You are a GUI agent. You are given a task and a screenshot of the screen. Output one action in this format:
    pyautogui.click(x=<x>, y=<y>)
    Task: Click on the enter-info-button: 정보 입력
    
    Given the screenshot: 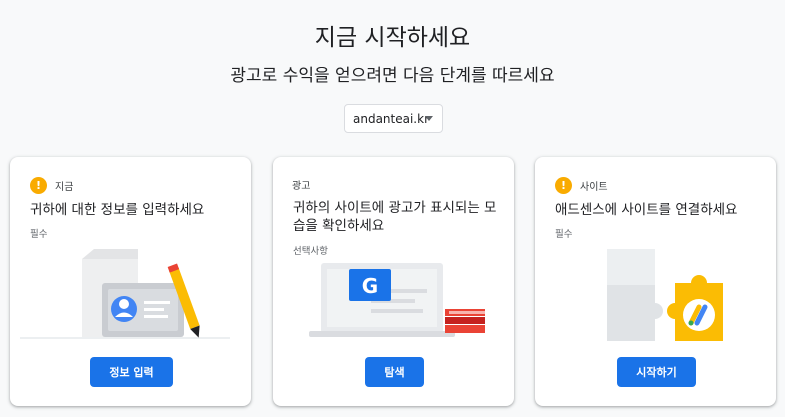 What is the action you would take?
    pyautogui.click(x=131, y=372)
    